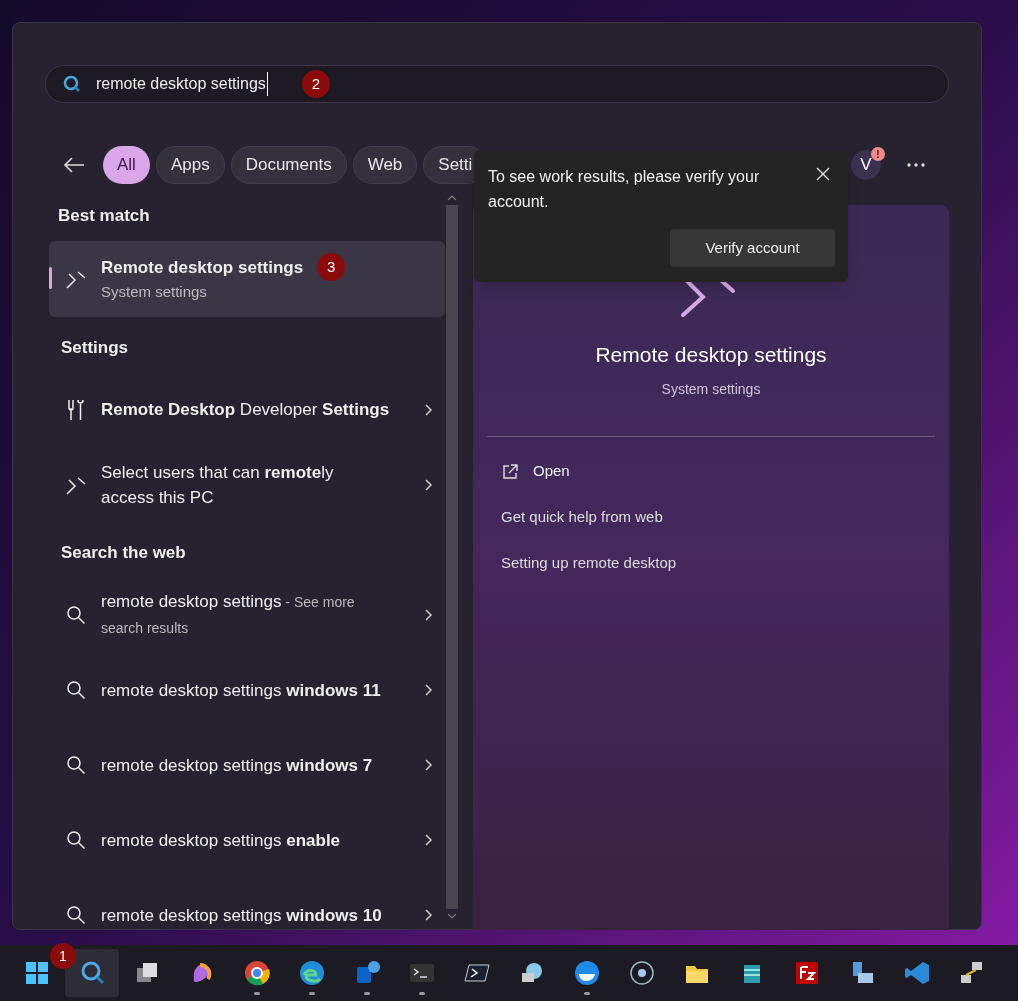 Image resolution: width=1018 pixels, height=1001 pixels. What do you see at coordinates (242, 915) in the screenshot?
I see `result-title: remote desktop settings windows 10` at bounding box center [242, 915].